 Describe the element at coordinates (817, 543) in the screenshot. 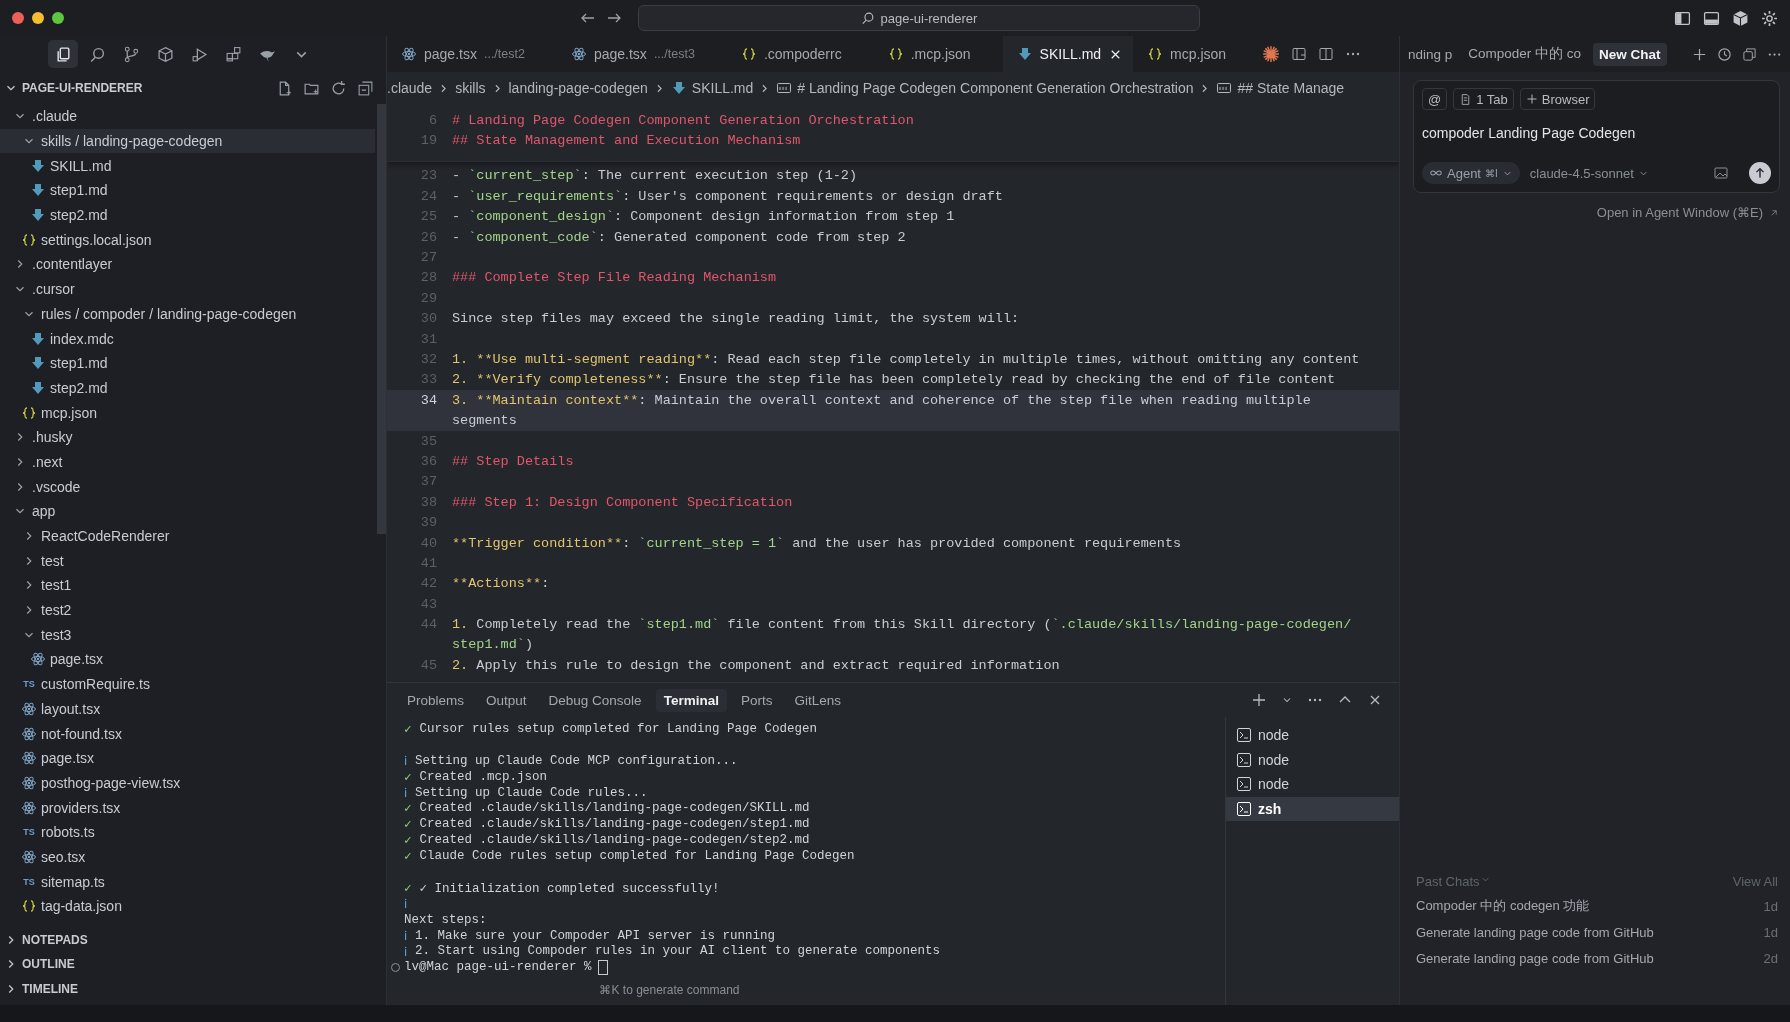

I see `code-line: **Trigger condition**: `current_step = 1` and the user has provided component requirements` at that location.